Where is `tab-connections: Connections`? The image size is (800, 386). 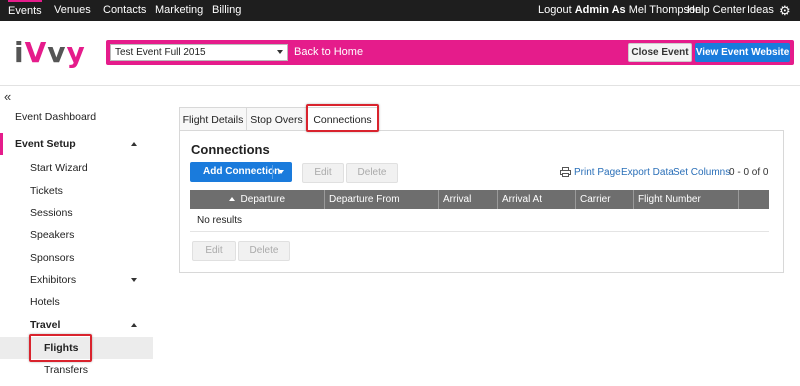 tab-connections: Connections is located at coordinates (342, 119).